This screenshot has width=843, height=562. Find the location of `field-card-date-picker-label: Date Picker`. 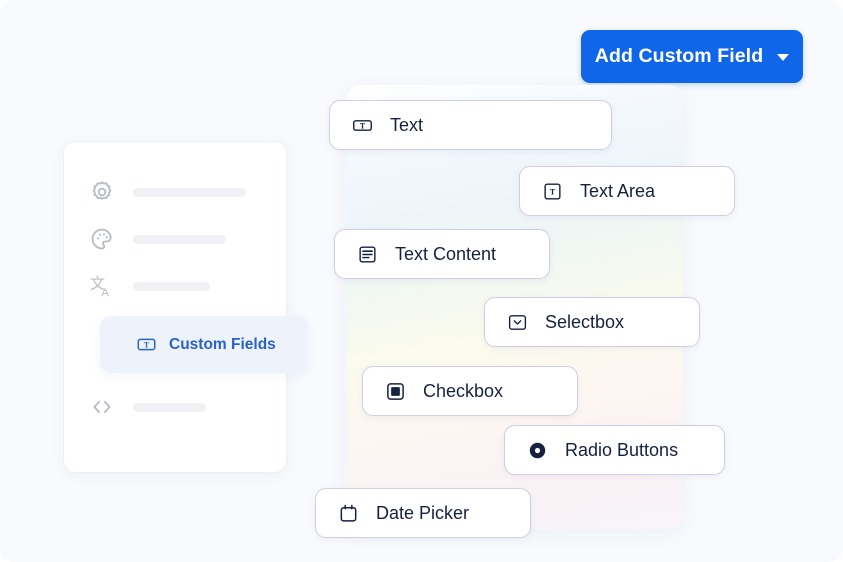

field-card-date-picker-label: Date Picker is located at coordinates (423, 512).